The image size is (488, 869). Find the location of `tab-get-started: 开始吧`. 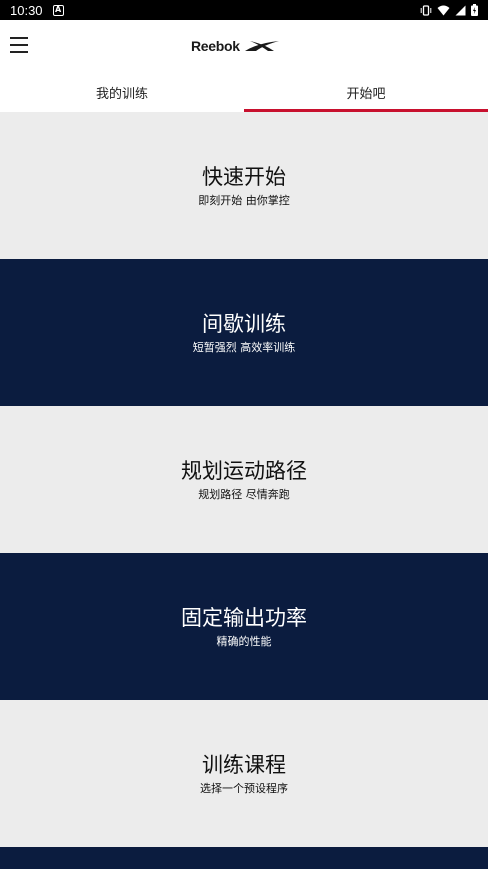

tab-get-started: 开始吧 is located at coordinates (366, 92).